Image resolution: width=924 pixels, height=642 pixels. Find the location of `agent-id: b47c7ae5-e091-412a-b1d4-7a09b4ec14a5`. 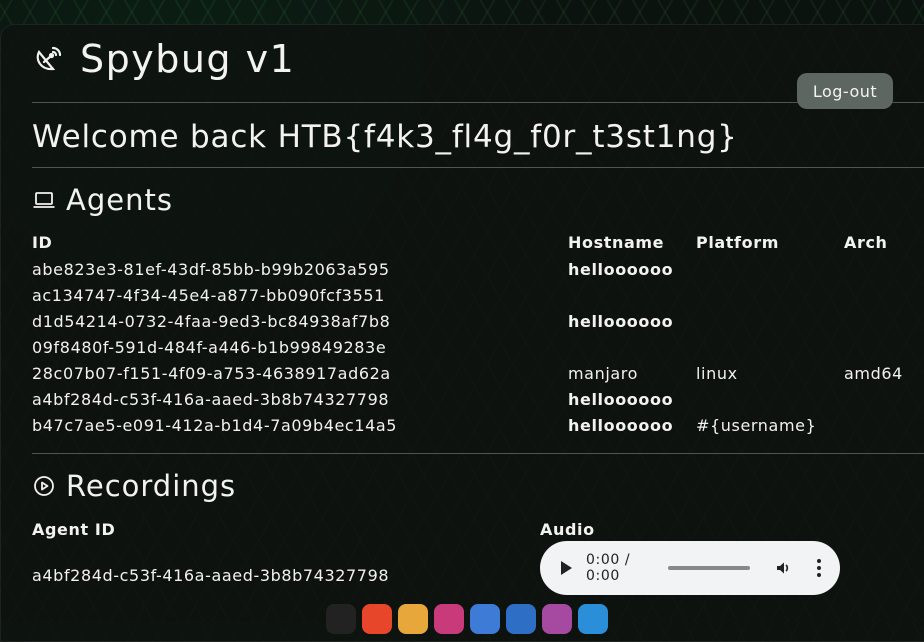

agent-id: b47c7ae5-e091-412a-b1d4-7a09b4ec14a5 is located at coordinates (215, 425).